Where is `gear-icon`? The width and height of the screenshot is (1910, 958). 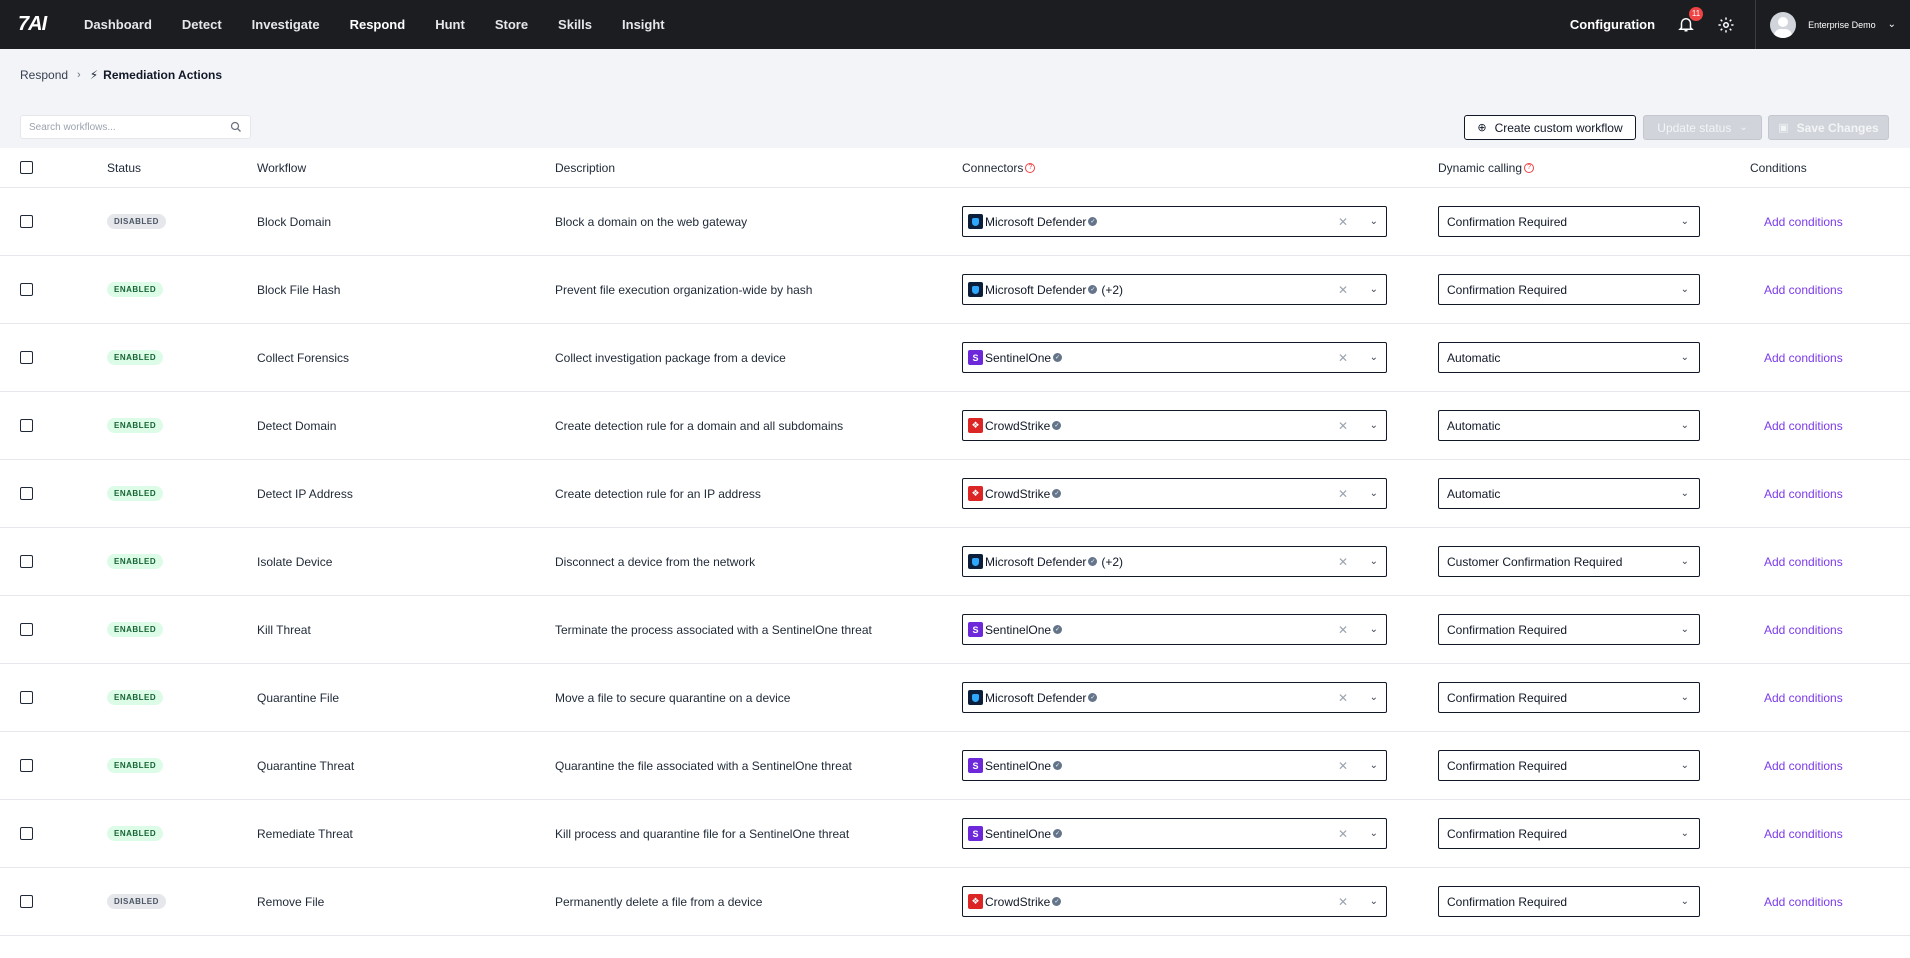 gear-icon is located at coordinates (1726, 25).